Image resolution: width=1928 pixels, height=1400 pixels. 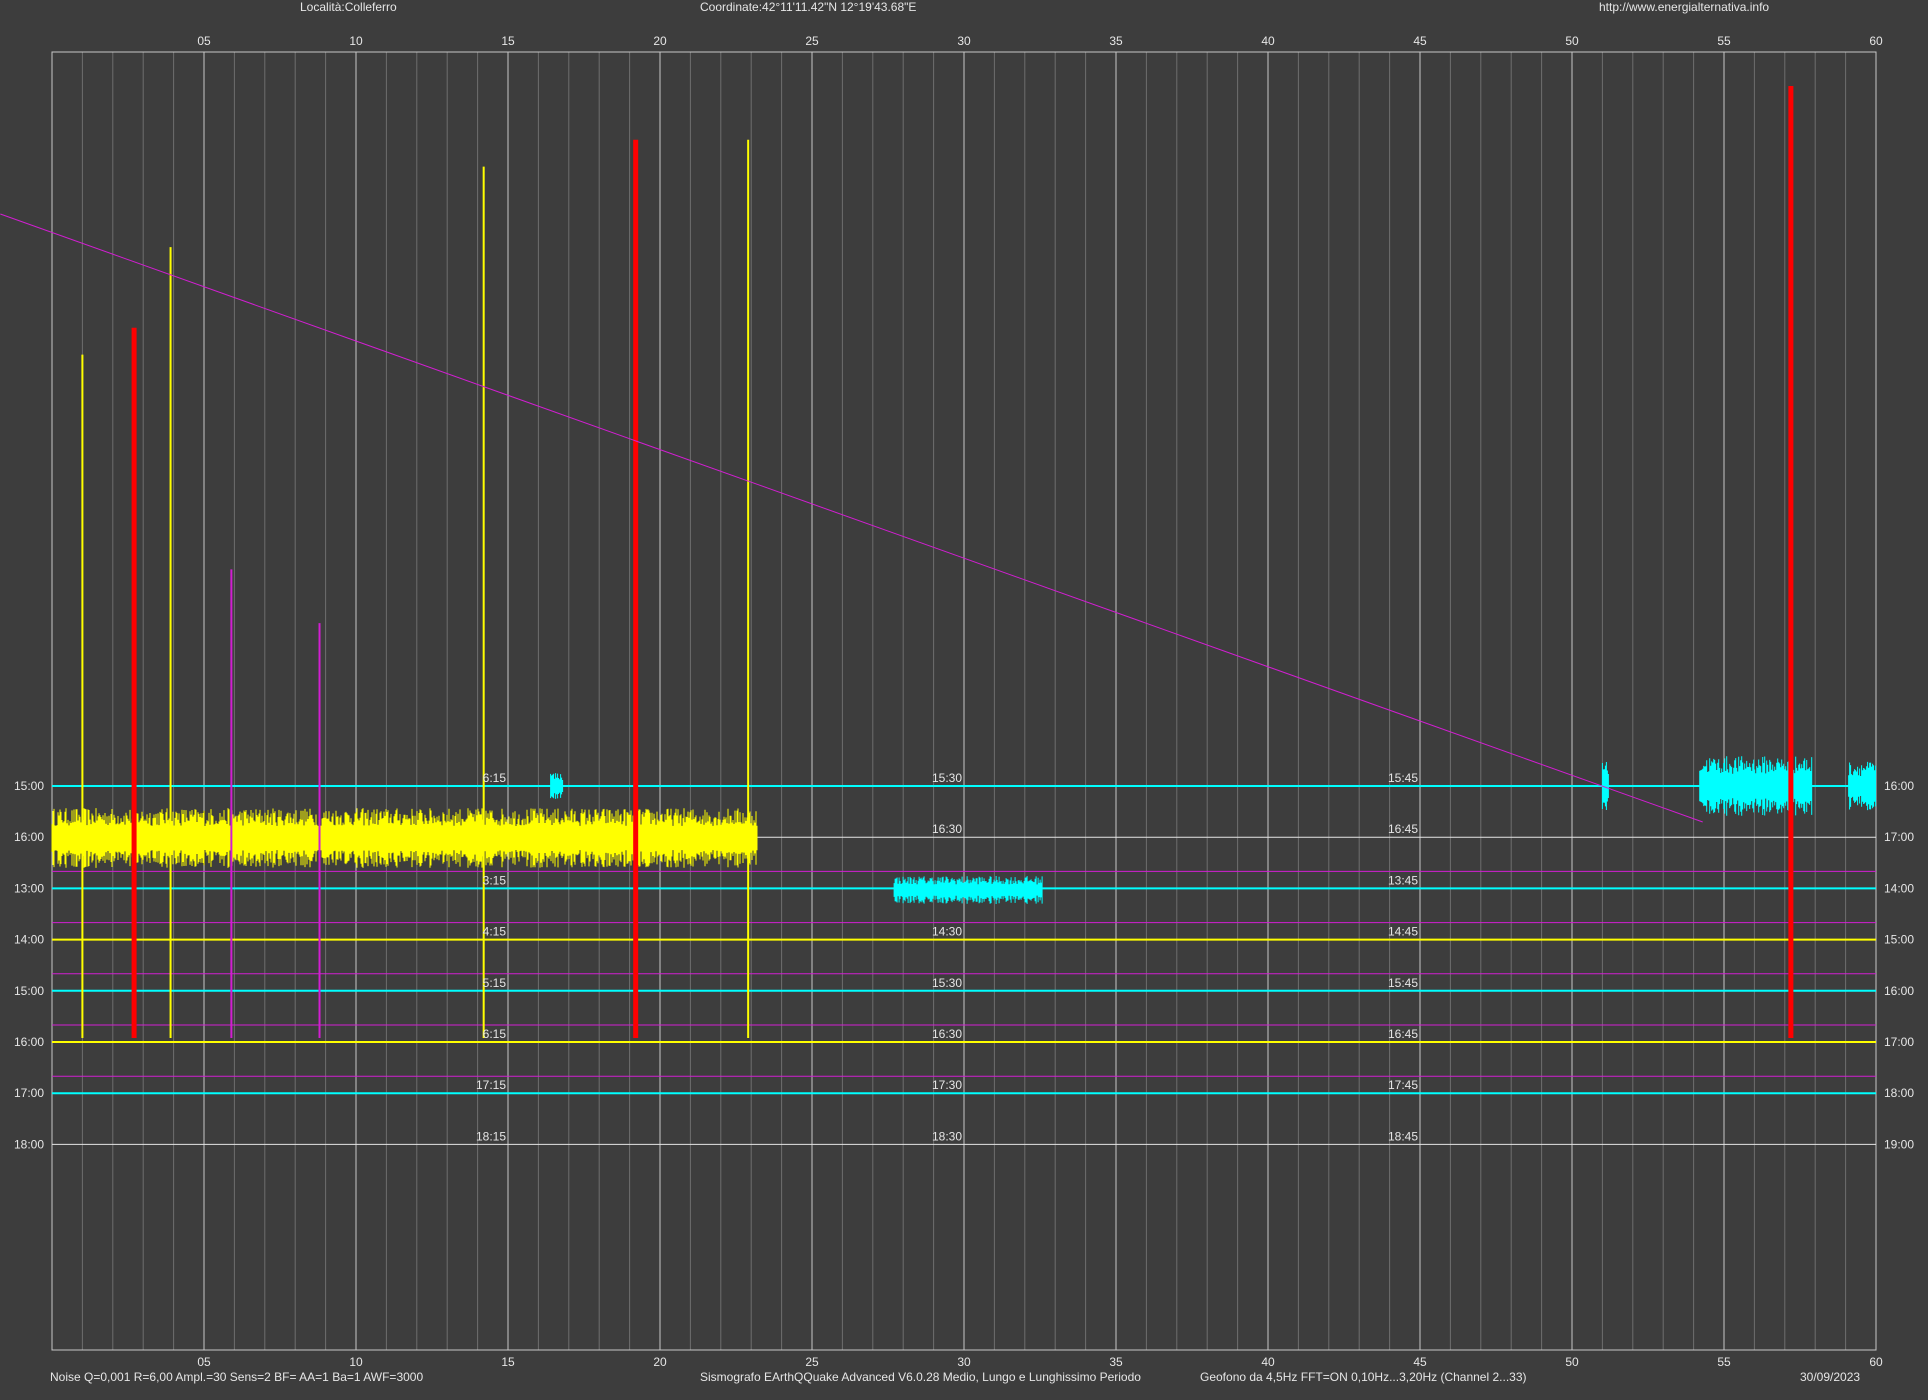 I want to click on row-mark-label: 18:45, so click(x=1403, y=1136).